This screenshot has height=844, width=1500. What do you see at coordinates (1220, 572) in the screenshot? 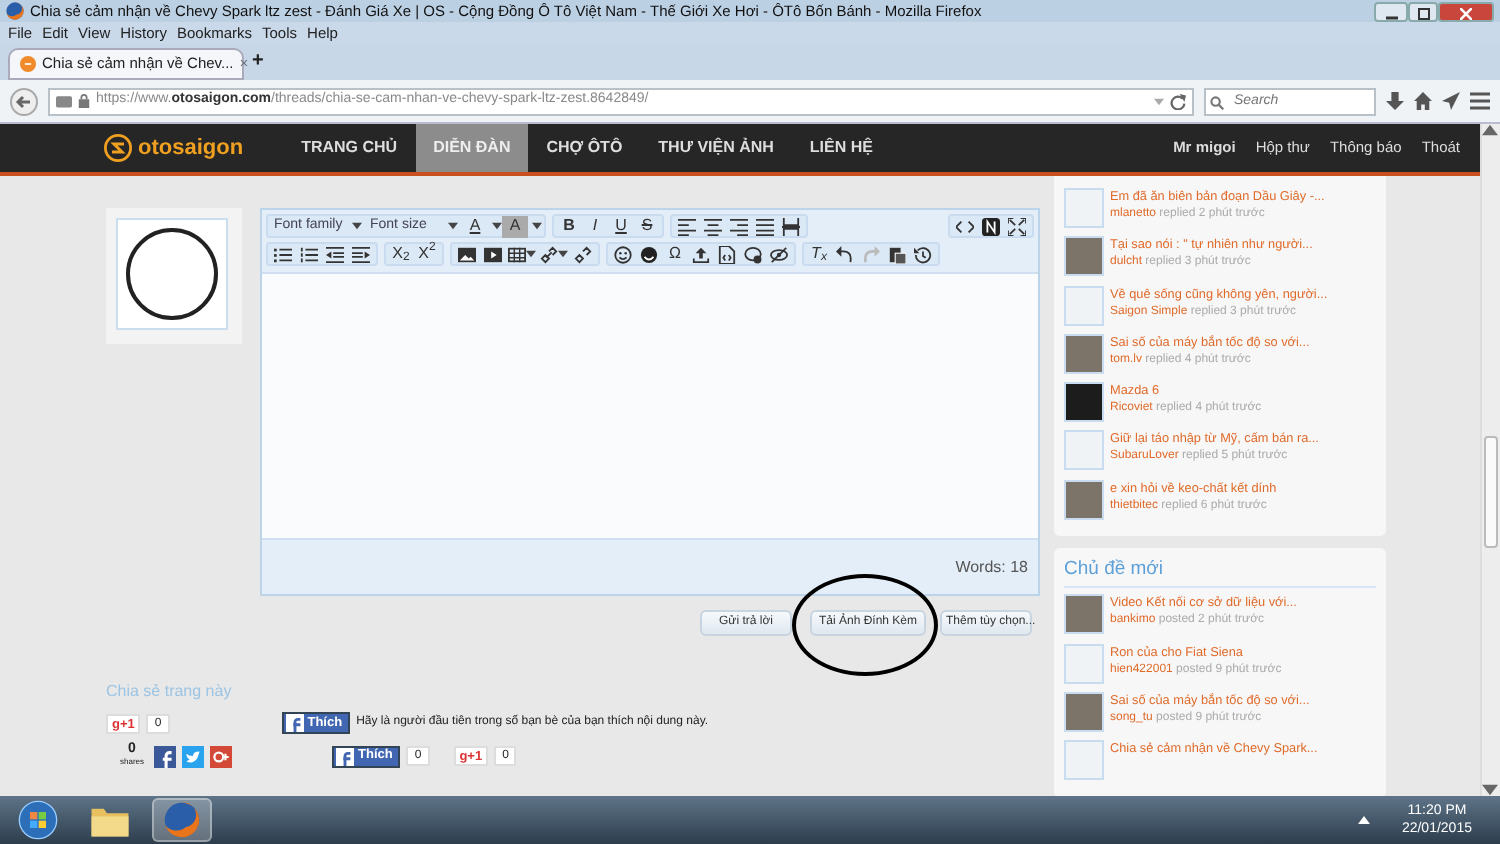
I see `panel-heading: Chủ đề mới` at bounding box center [1220, 572].